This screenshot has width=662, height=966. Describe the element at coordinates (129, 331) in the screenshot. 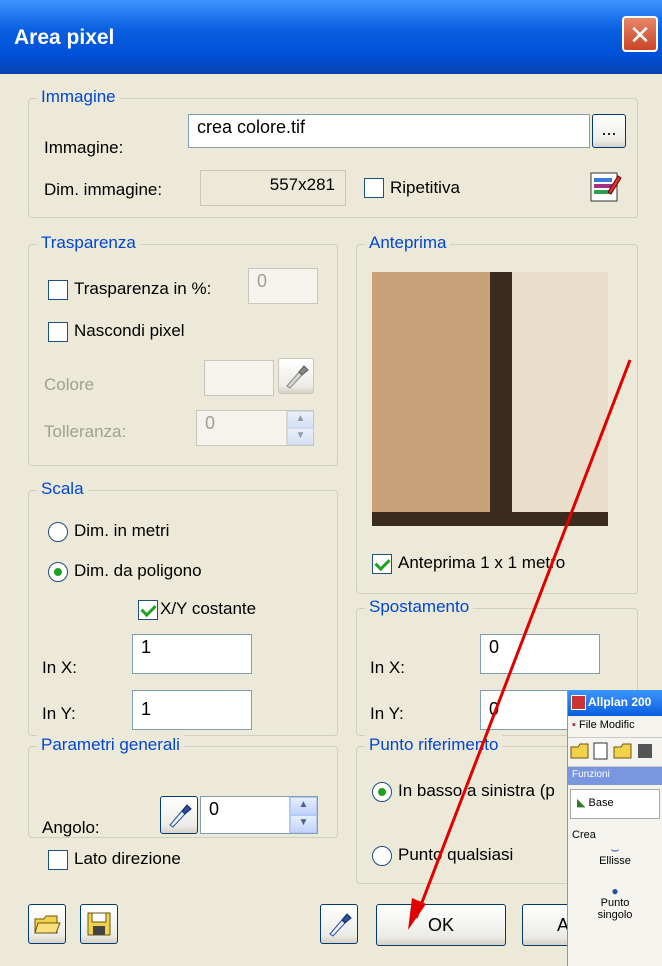

I see `nascondi-pixel-label: Nascondi pixel` at that location.